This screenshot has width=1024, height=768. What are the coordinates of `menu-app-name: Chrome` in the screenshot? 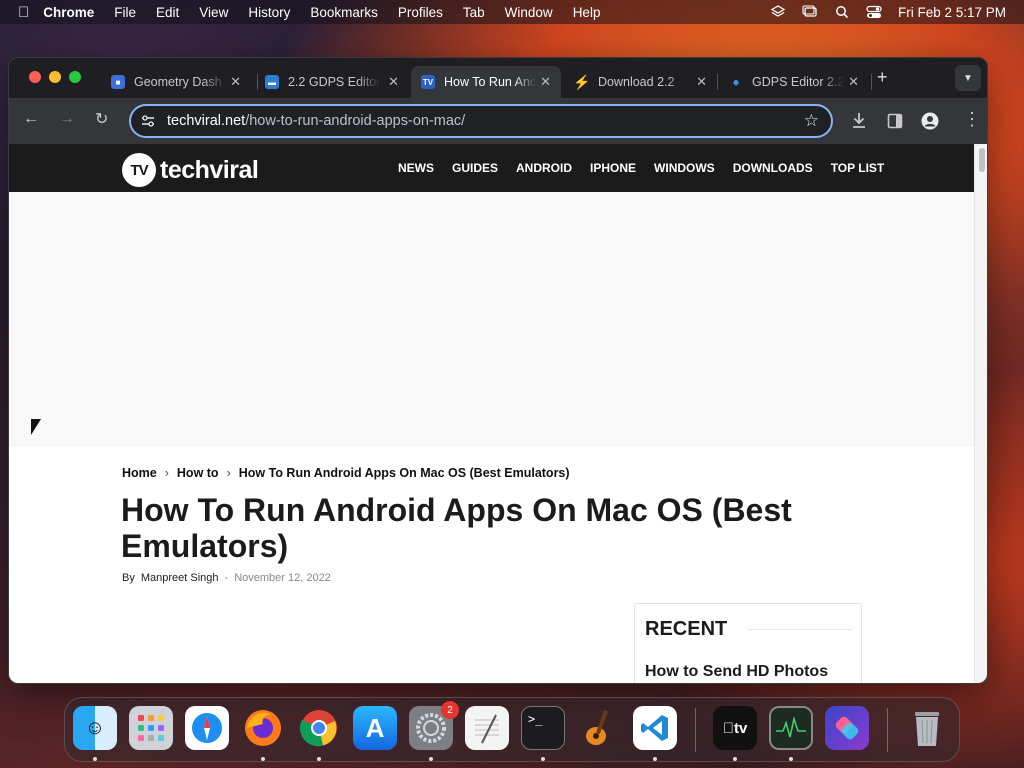 It's located at (68, 12).